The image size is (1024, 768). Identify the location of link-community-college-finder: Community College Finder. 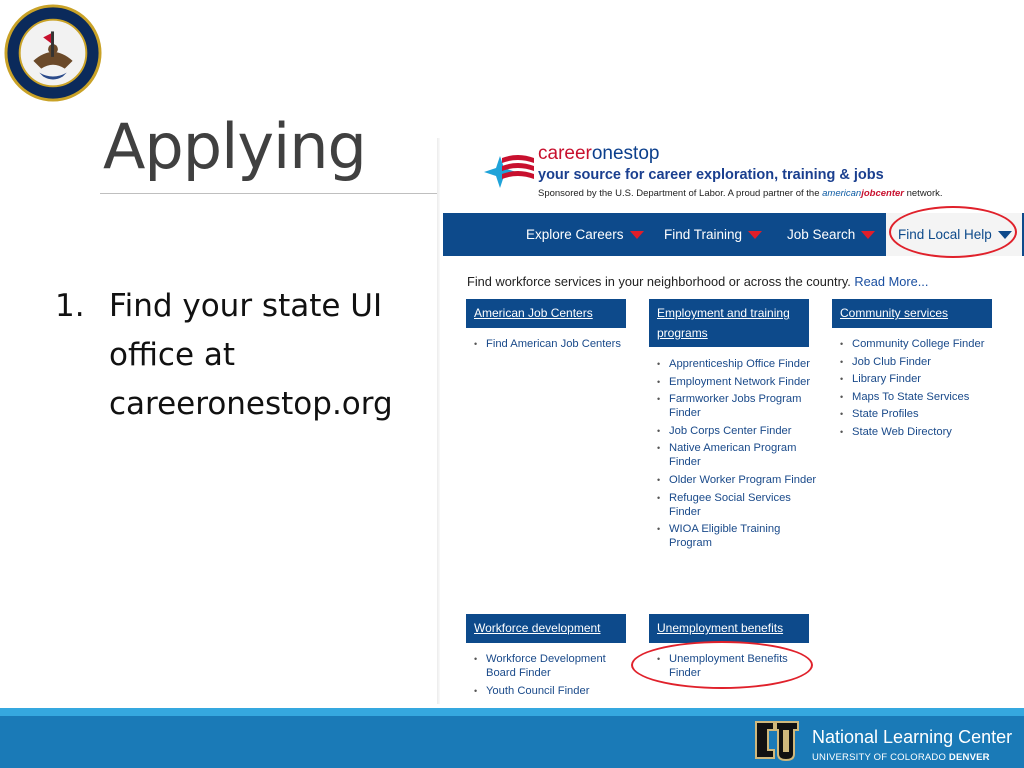
(921, 344).